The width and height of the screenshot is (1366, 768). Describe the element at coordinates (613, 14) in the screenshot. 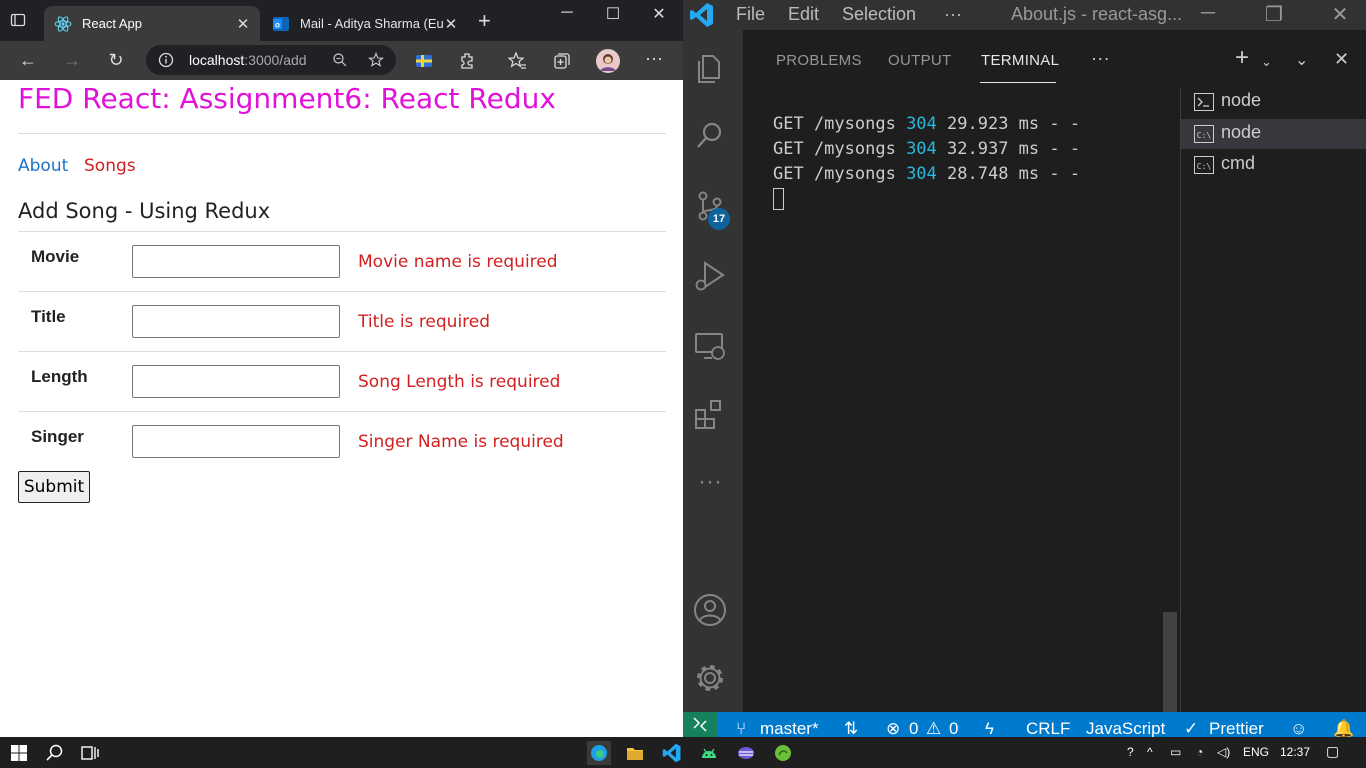

I see `maximize-icon: ☐` at that location.